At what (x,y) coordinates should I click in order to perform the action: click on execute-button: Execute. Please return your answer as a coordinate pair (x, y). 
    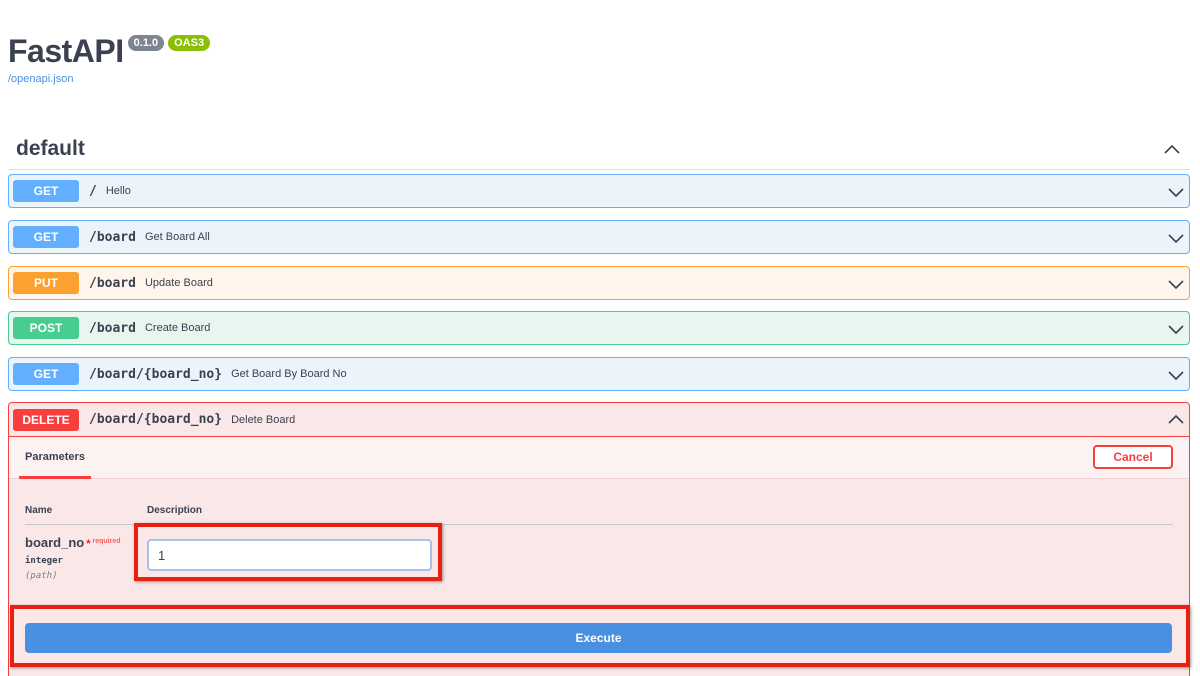
    Looking at the image, I should click on (598, 638).